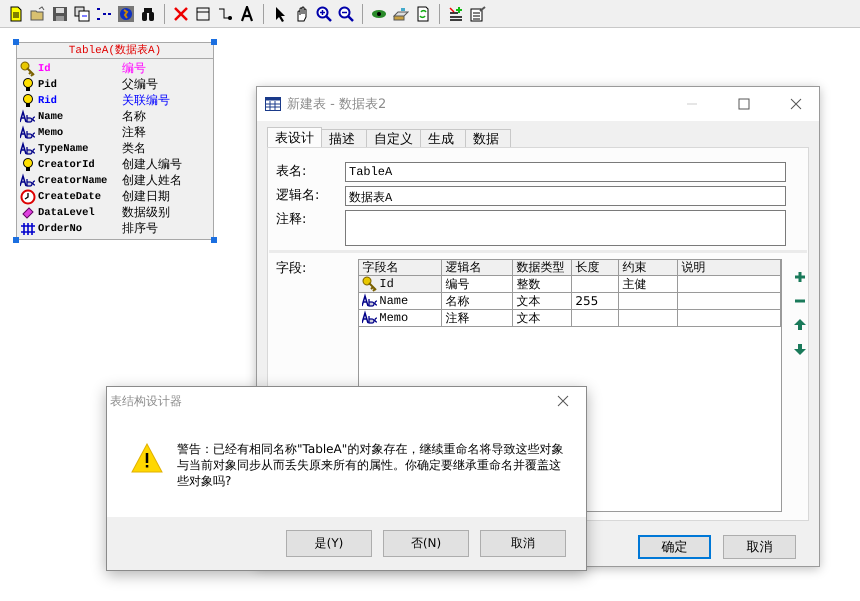 The image size is (860, 601). What do you see at coordinates (71, 116) in the screenshot?
I see `field-name: Name` at bounding box center [71, 116].